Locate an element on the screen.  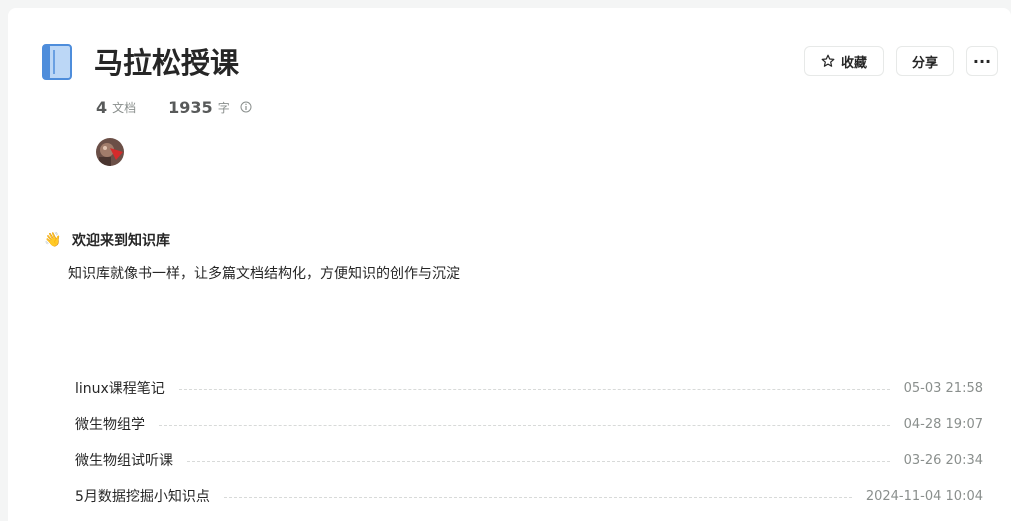
document-title: linux课程笔记 is located at coordinates (120, 388).